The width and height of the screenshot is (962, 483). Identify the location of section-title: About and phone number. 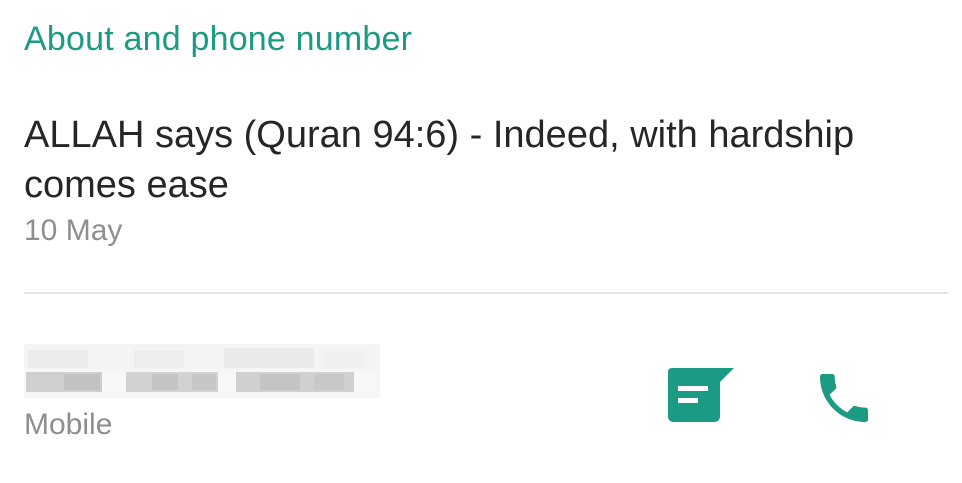
(218, 39).